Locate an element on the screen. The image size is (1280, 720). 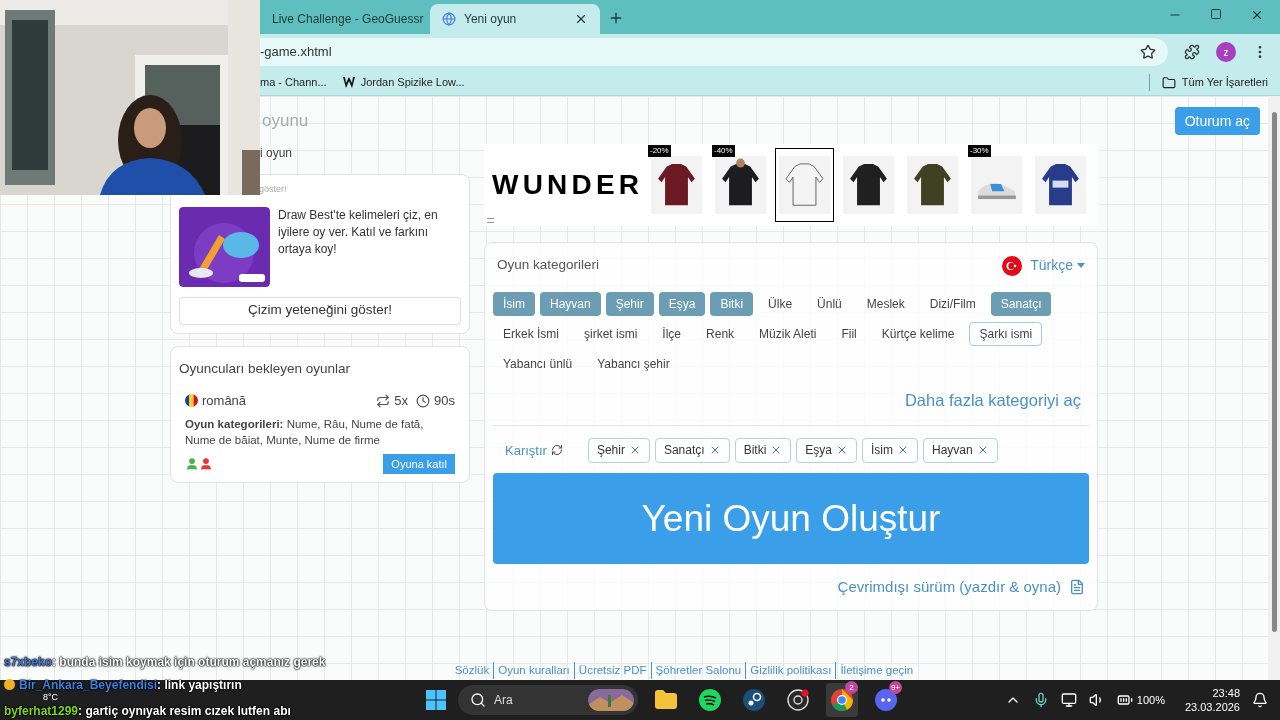
product-tile is located at coordinates (804, 185).